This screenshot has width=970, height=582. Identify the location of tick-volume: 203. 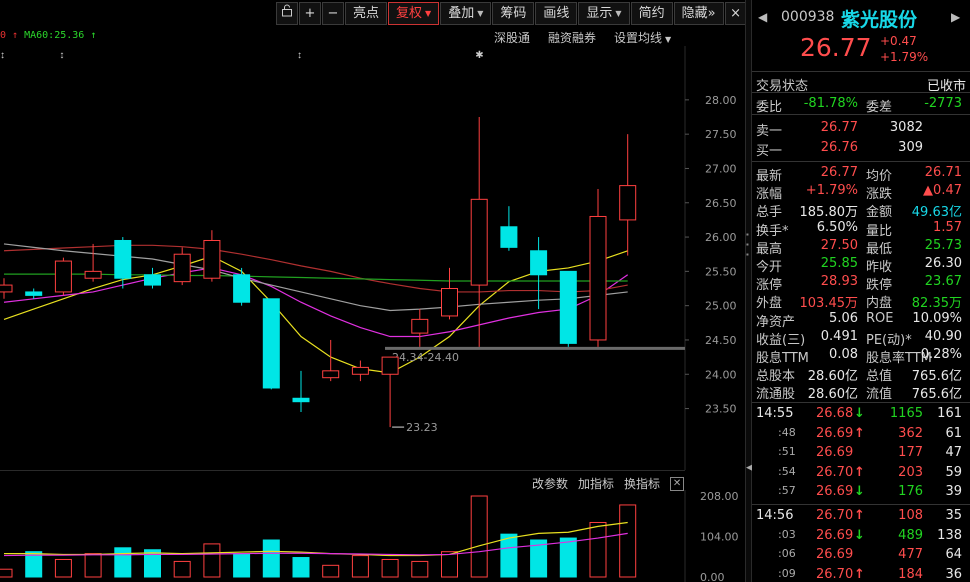
(910, 472).